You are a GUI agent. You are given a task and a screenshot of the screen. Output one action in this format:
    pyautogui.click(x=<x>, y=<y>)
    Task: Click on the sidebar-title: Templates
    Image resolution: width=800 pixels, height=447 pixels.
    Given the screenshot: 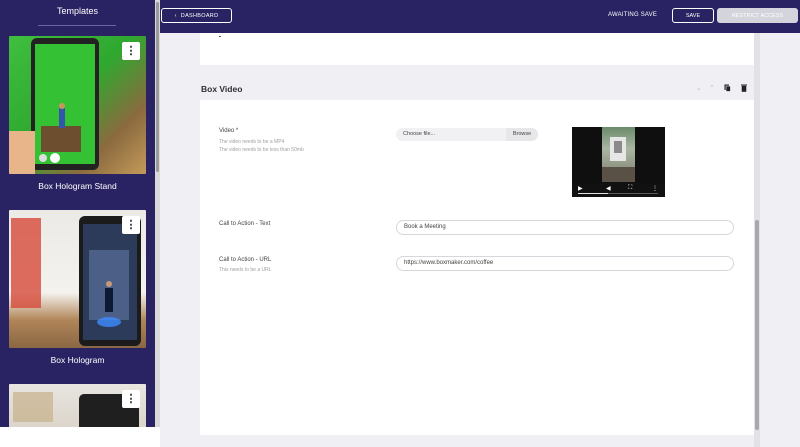 What is the action you would take?
    pyautogui.click(x=77, y=11)
    